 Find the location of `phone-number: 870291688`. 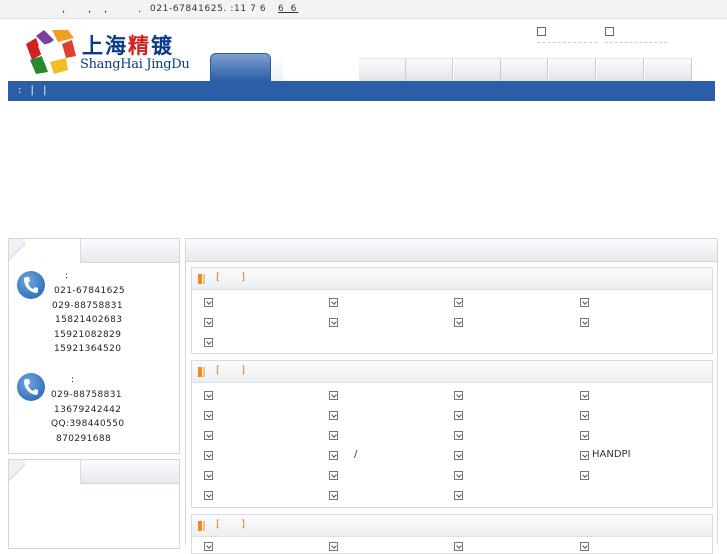

phone-number: 870291688 is located at coordinates (84, 438).